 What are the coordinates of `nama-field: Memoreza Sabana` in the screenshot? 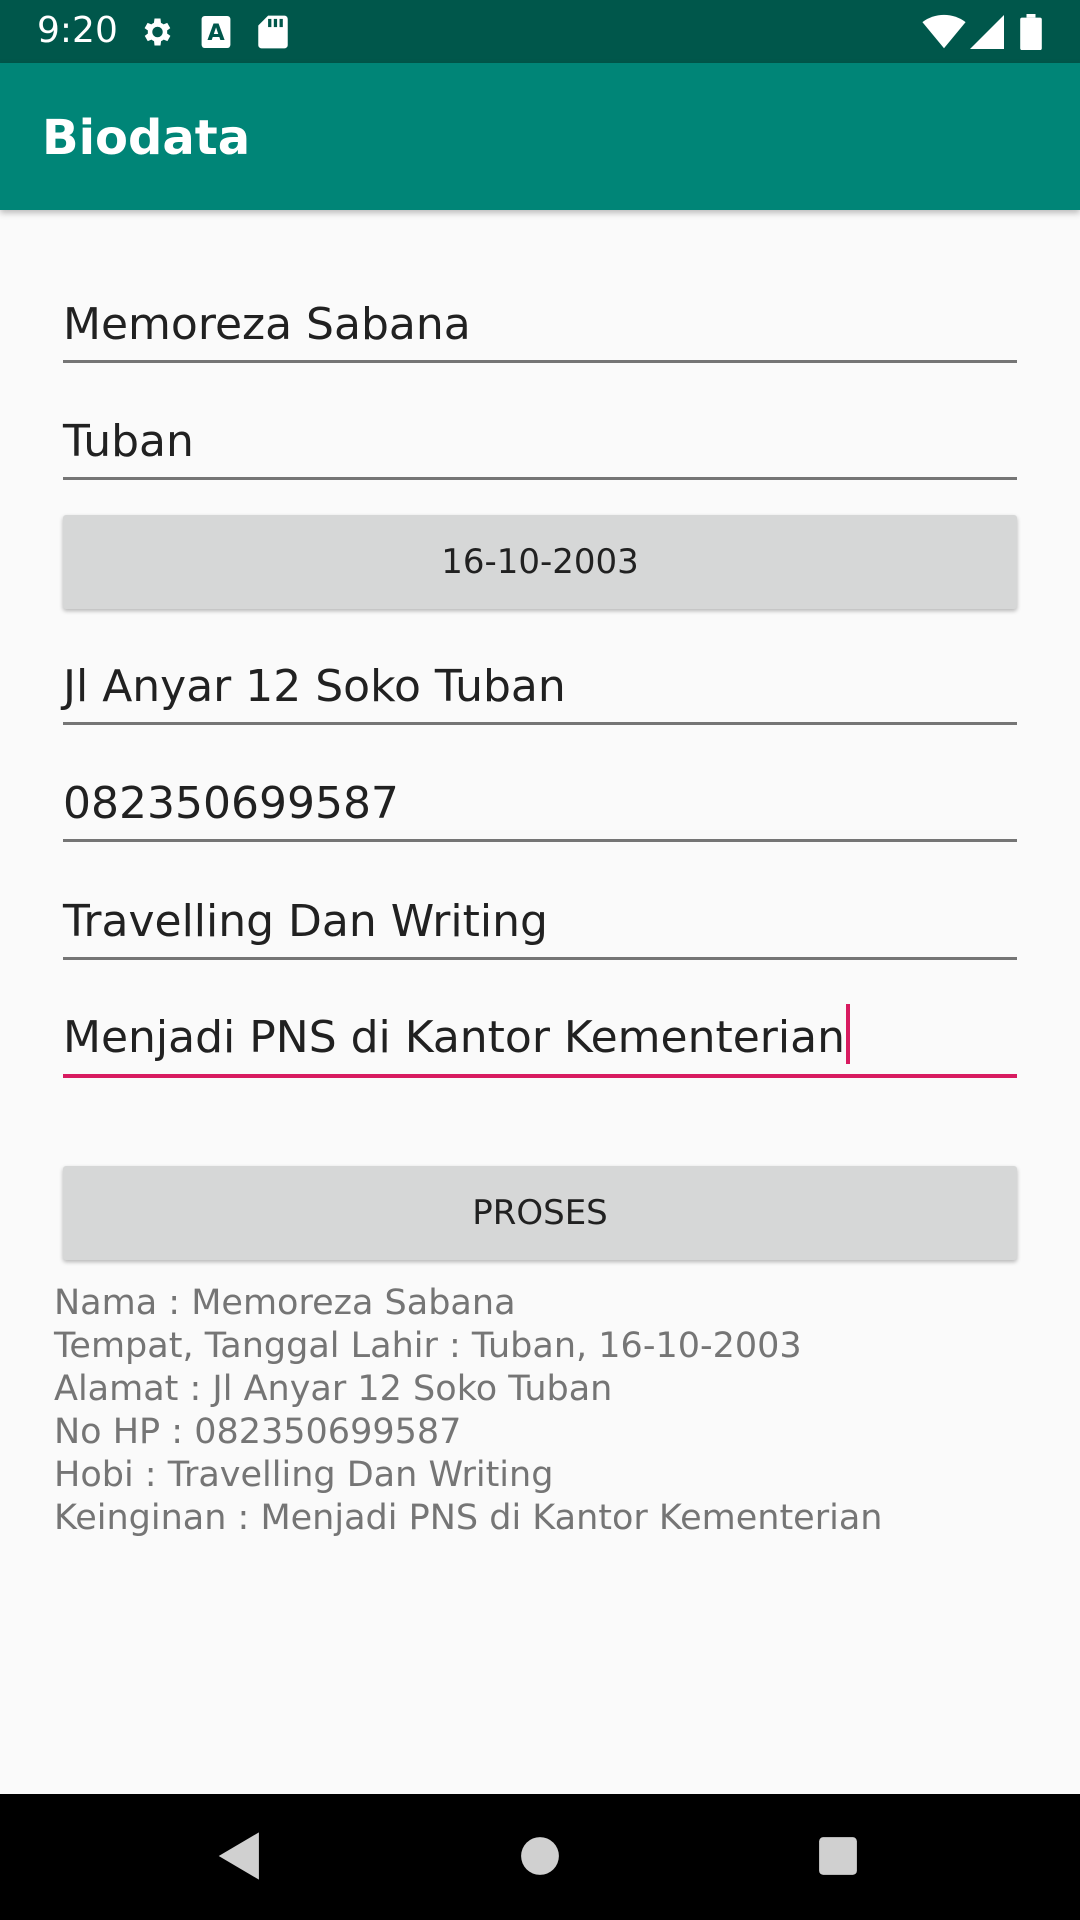 It's located at (540, 321).